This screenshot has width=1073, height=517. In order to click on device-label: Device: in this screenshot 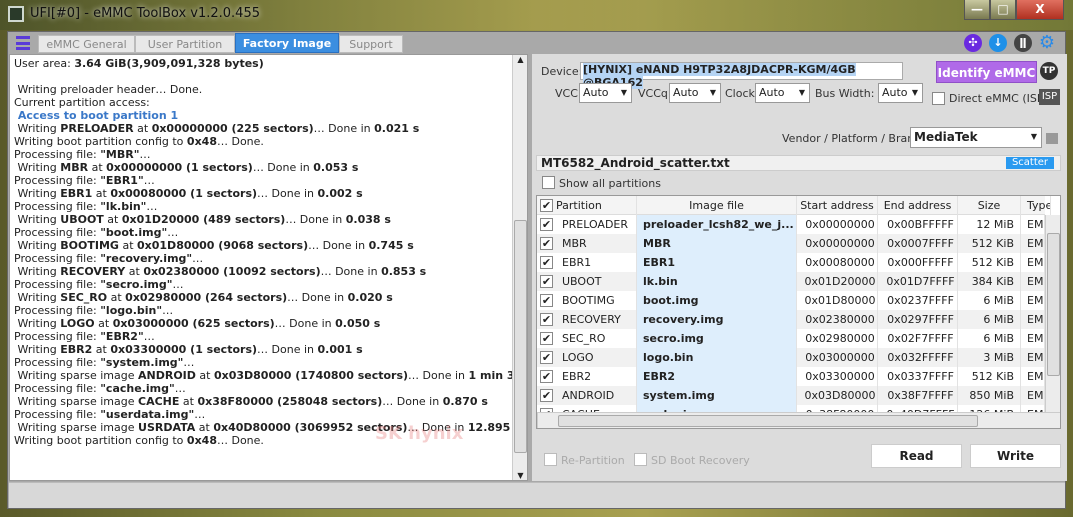, I will do `click(562, 71)`.